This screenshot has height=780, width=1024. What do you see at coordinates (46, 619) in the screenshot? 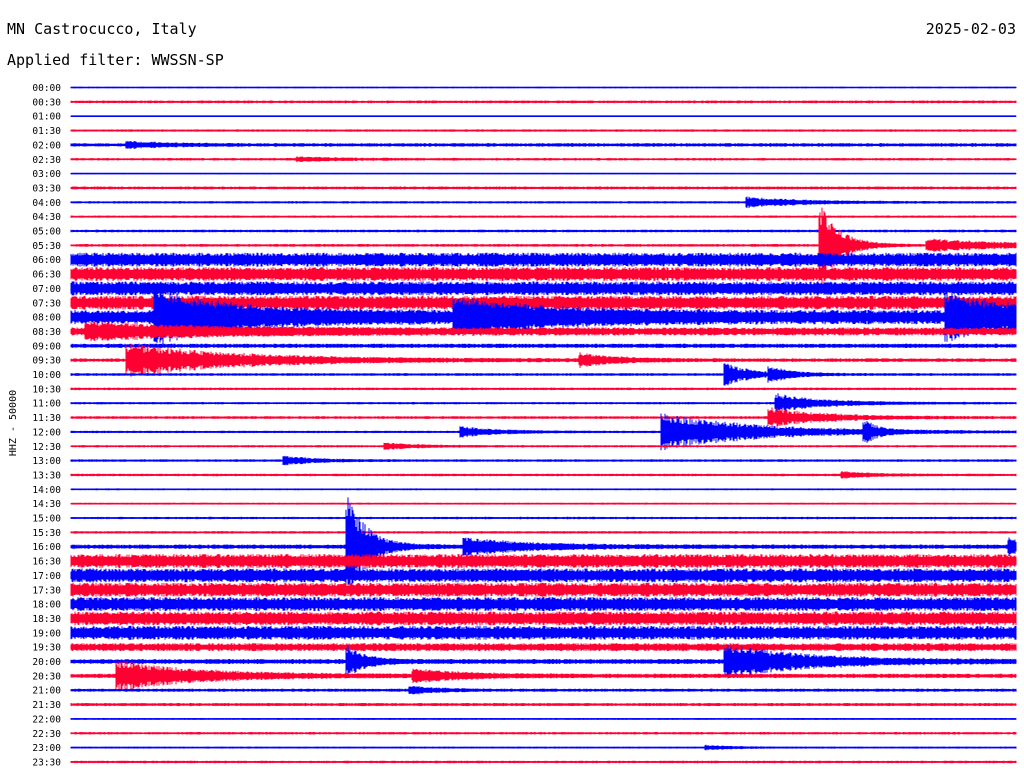
I see `row-time-label: 18:30` at bounding box center [46, 619].